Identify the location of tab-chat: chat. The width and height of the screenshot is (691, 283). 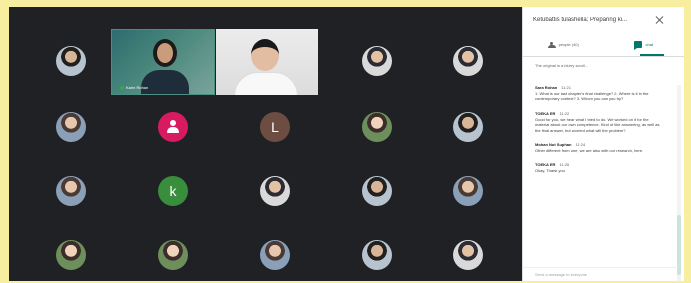
(644, 44).